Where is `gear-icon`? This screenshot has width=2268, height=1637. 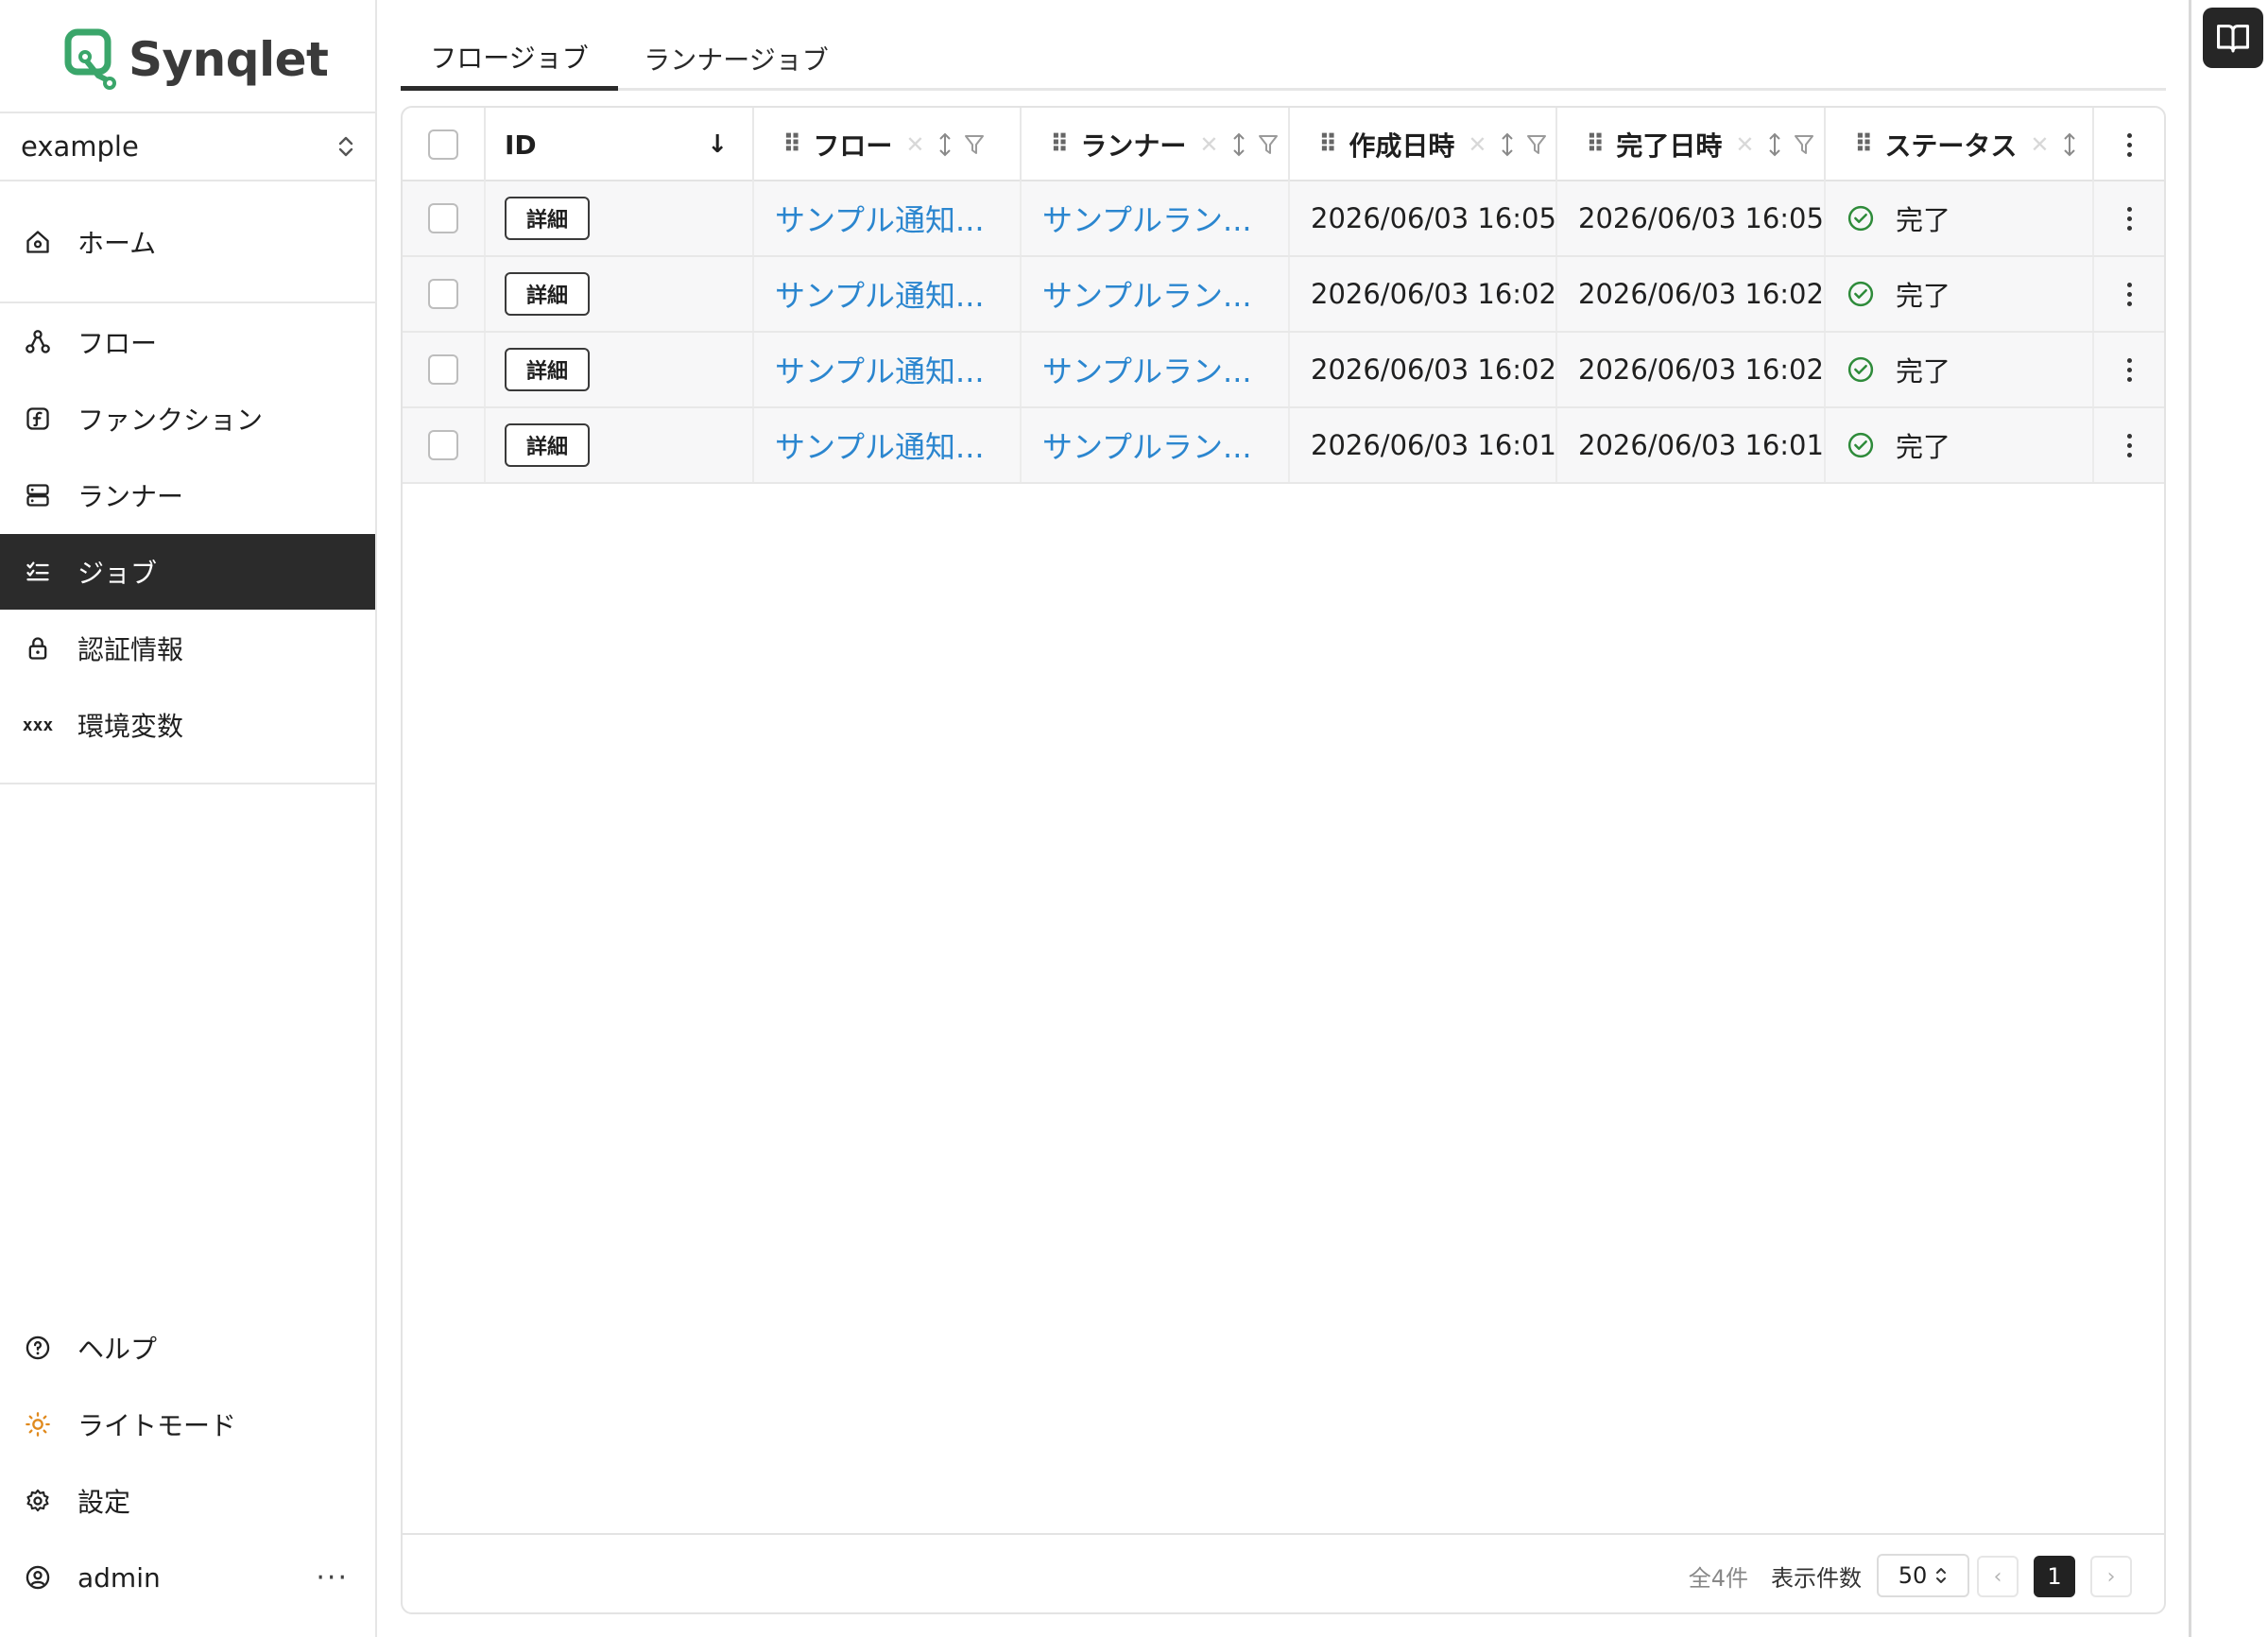
gear-icon is located at coordinates (38, 1501).